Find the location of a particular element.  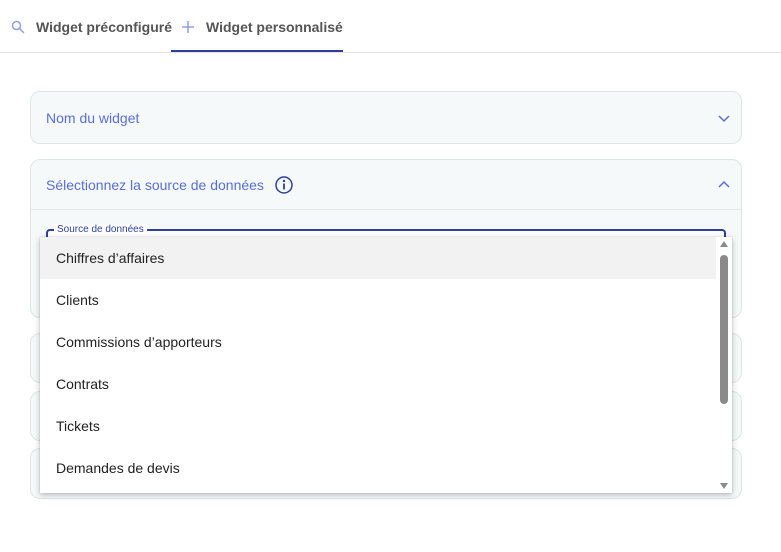

accordion-header-widget-name: Nom du widget is located at coordinates (386, 117).